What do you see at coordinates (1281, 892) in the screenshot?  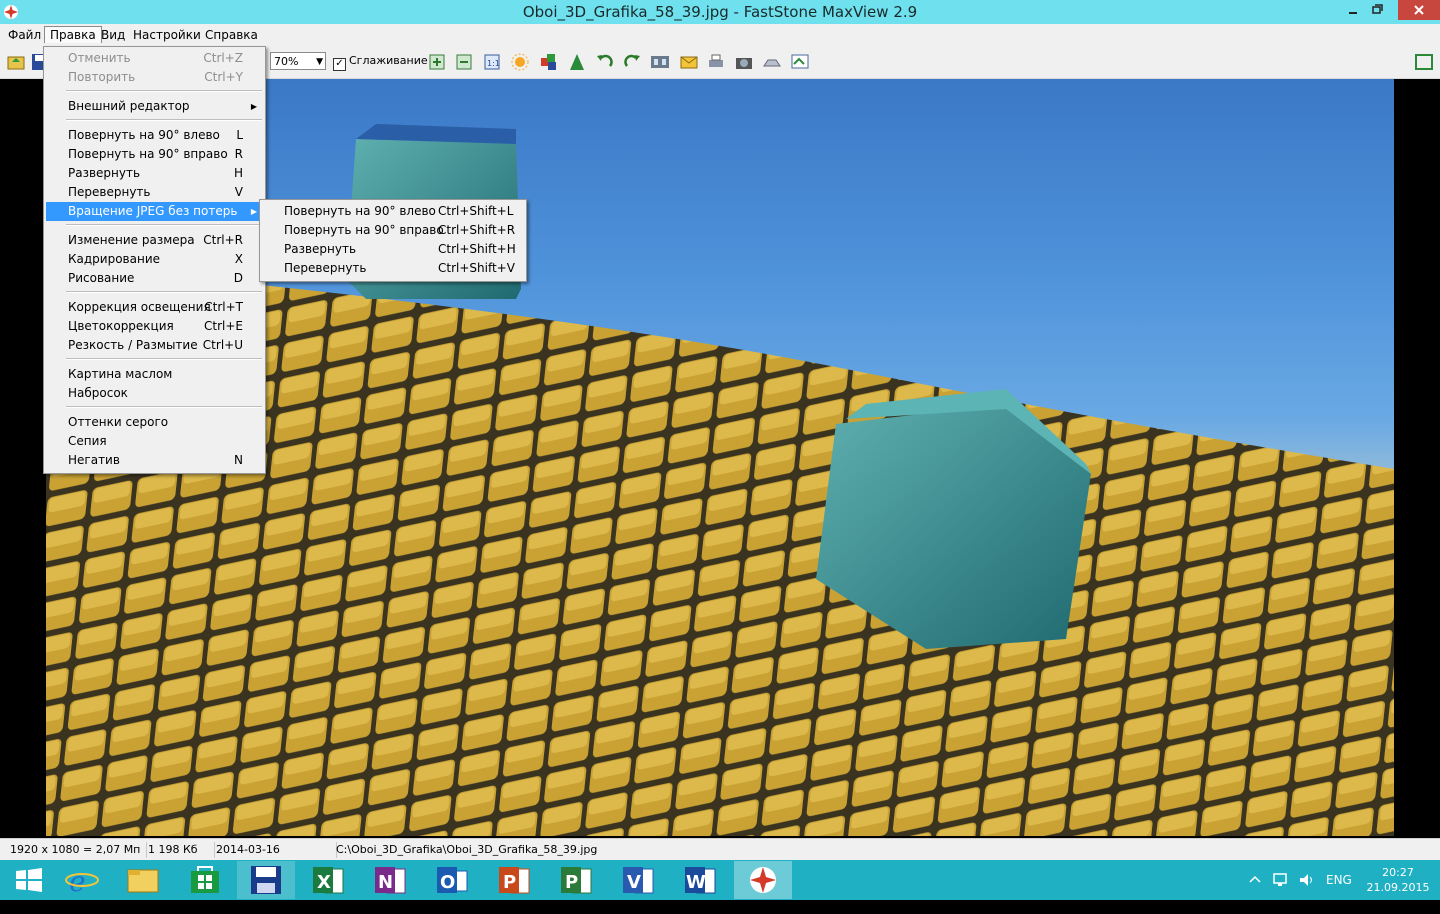 I see `network-icon` at bounding box center [1281, 892].